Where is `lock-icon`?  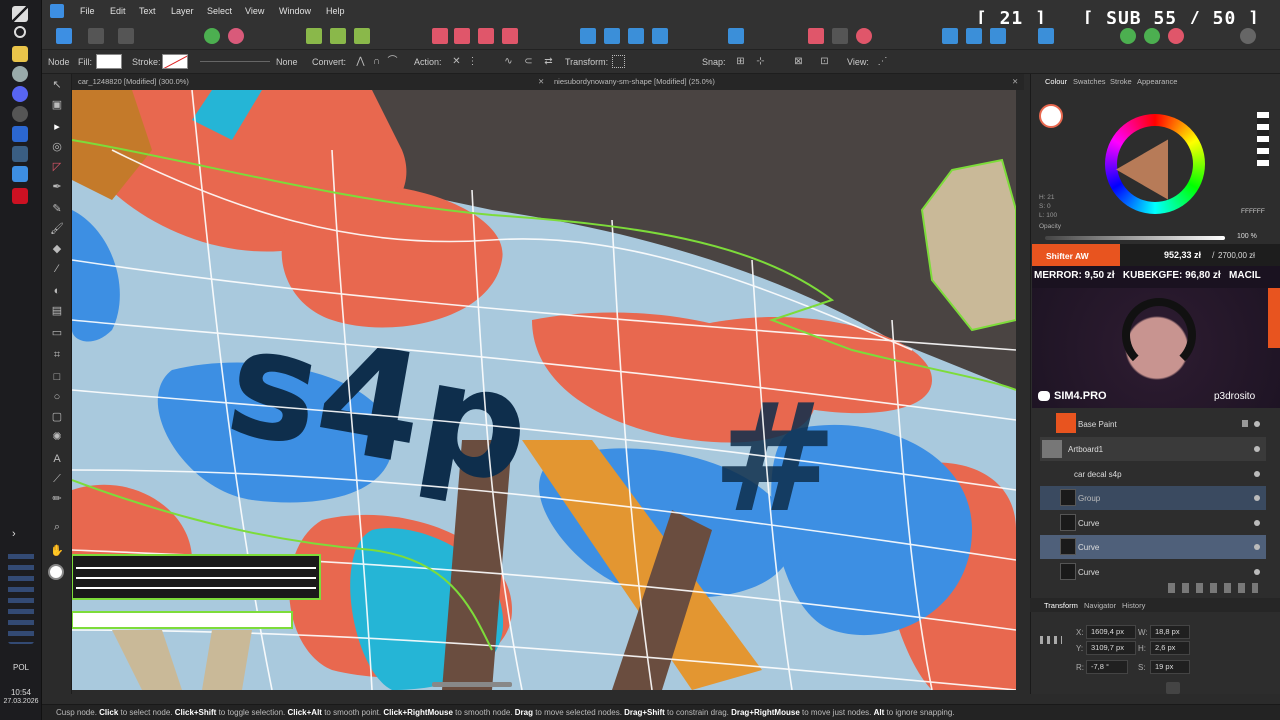 lock-icon is located at coordinates (1245, 423).